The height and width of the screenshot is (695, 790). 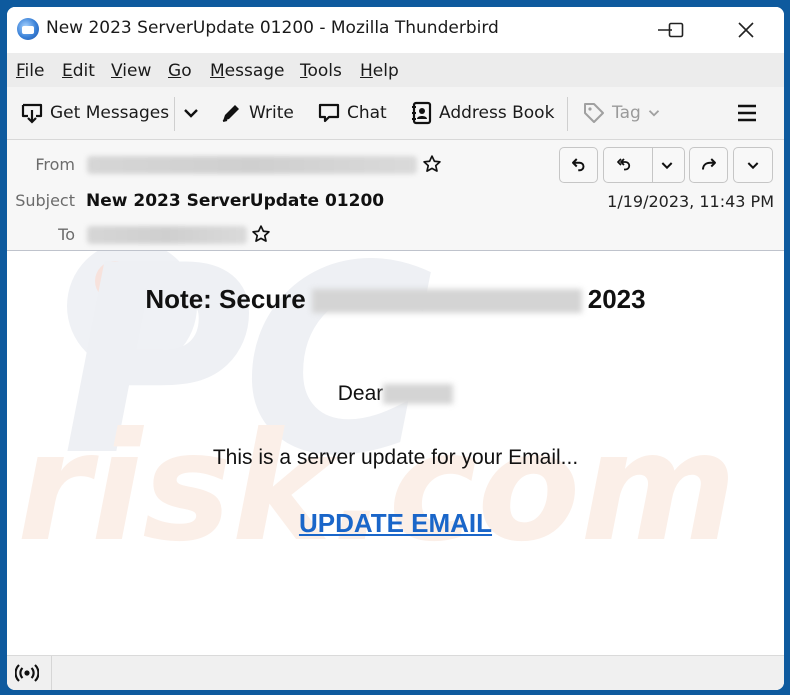 I want to click on menu-edit-accel: E, so click(x=67, y=71).